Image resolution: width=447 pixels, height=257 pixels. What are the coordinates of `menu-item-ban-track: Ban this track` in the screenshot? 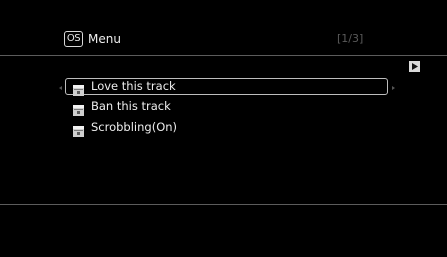 It's located at (229, 107).